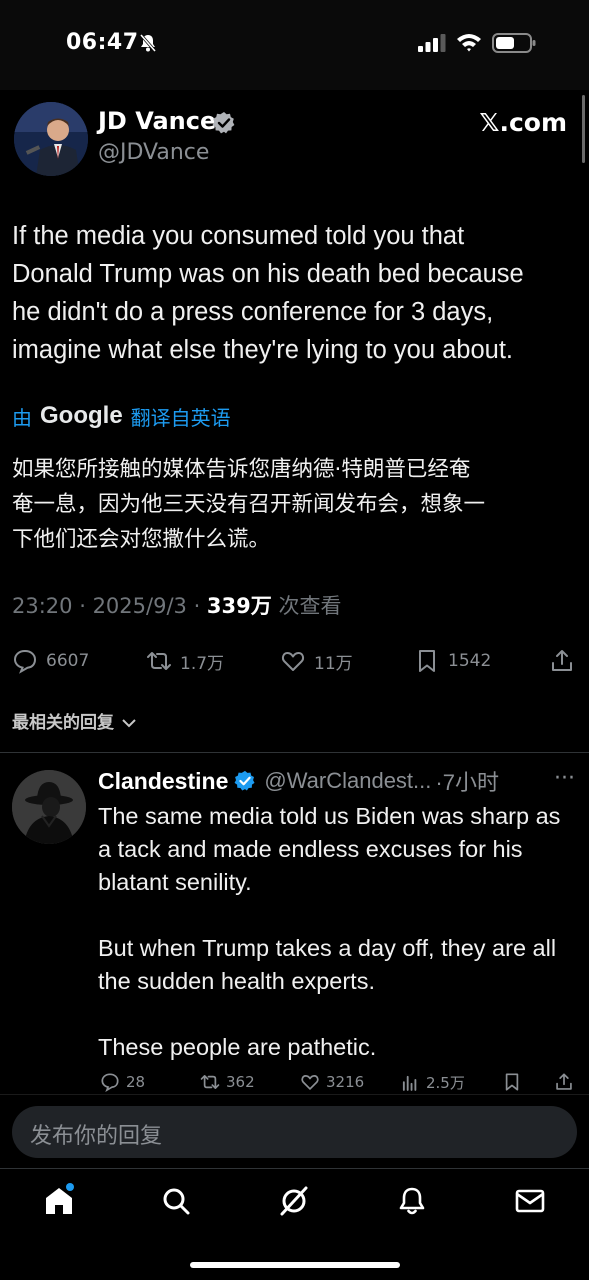  What do you see at coordinates (202, 663) in the screenshot?
I see `repost-count: 1.7万` at bounding box center [202, 663].